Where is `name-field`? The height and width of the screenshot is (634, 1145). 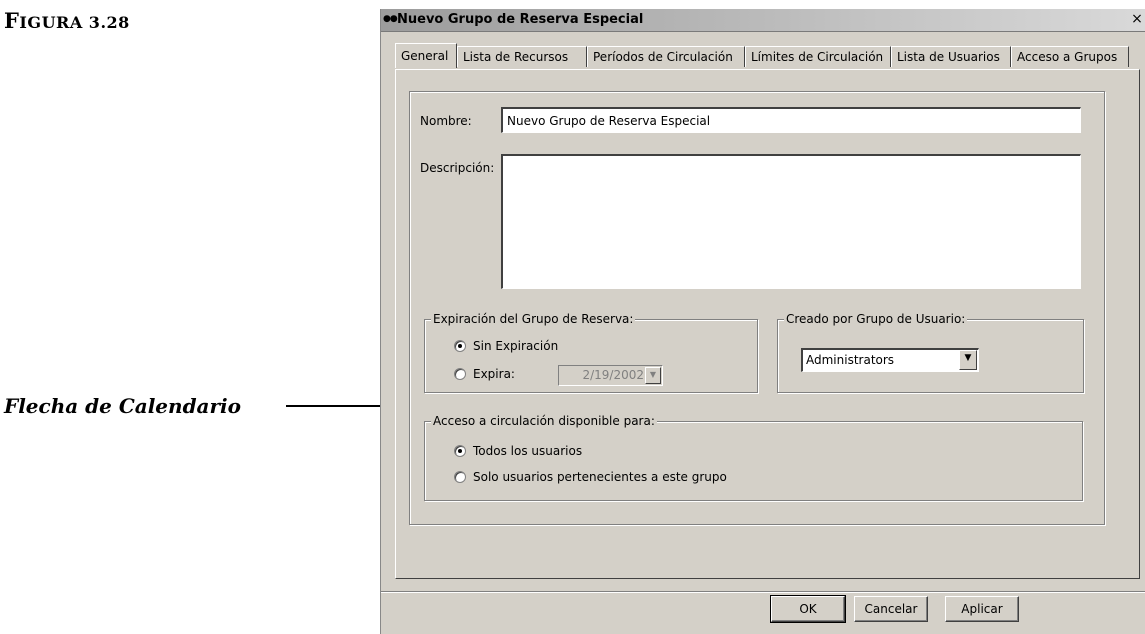 name-field is located at coordinates (791, 120).